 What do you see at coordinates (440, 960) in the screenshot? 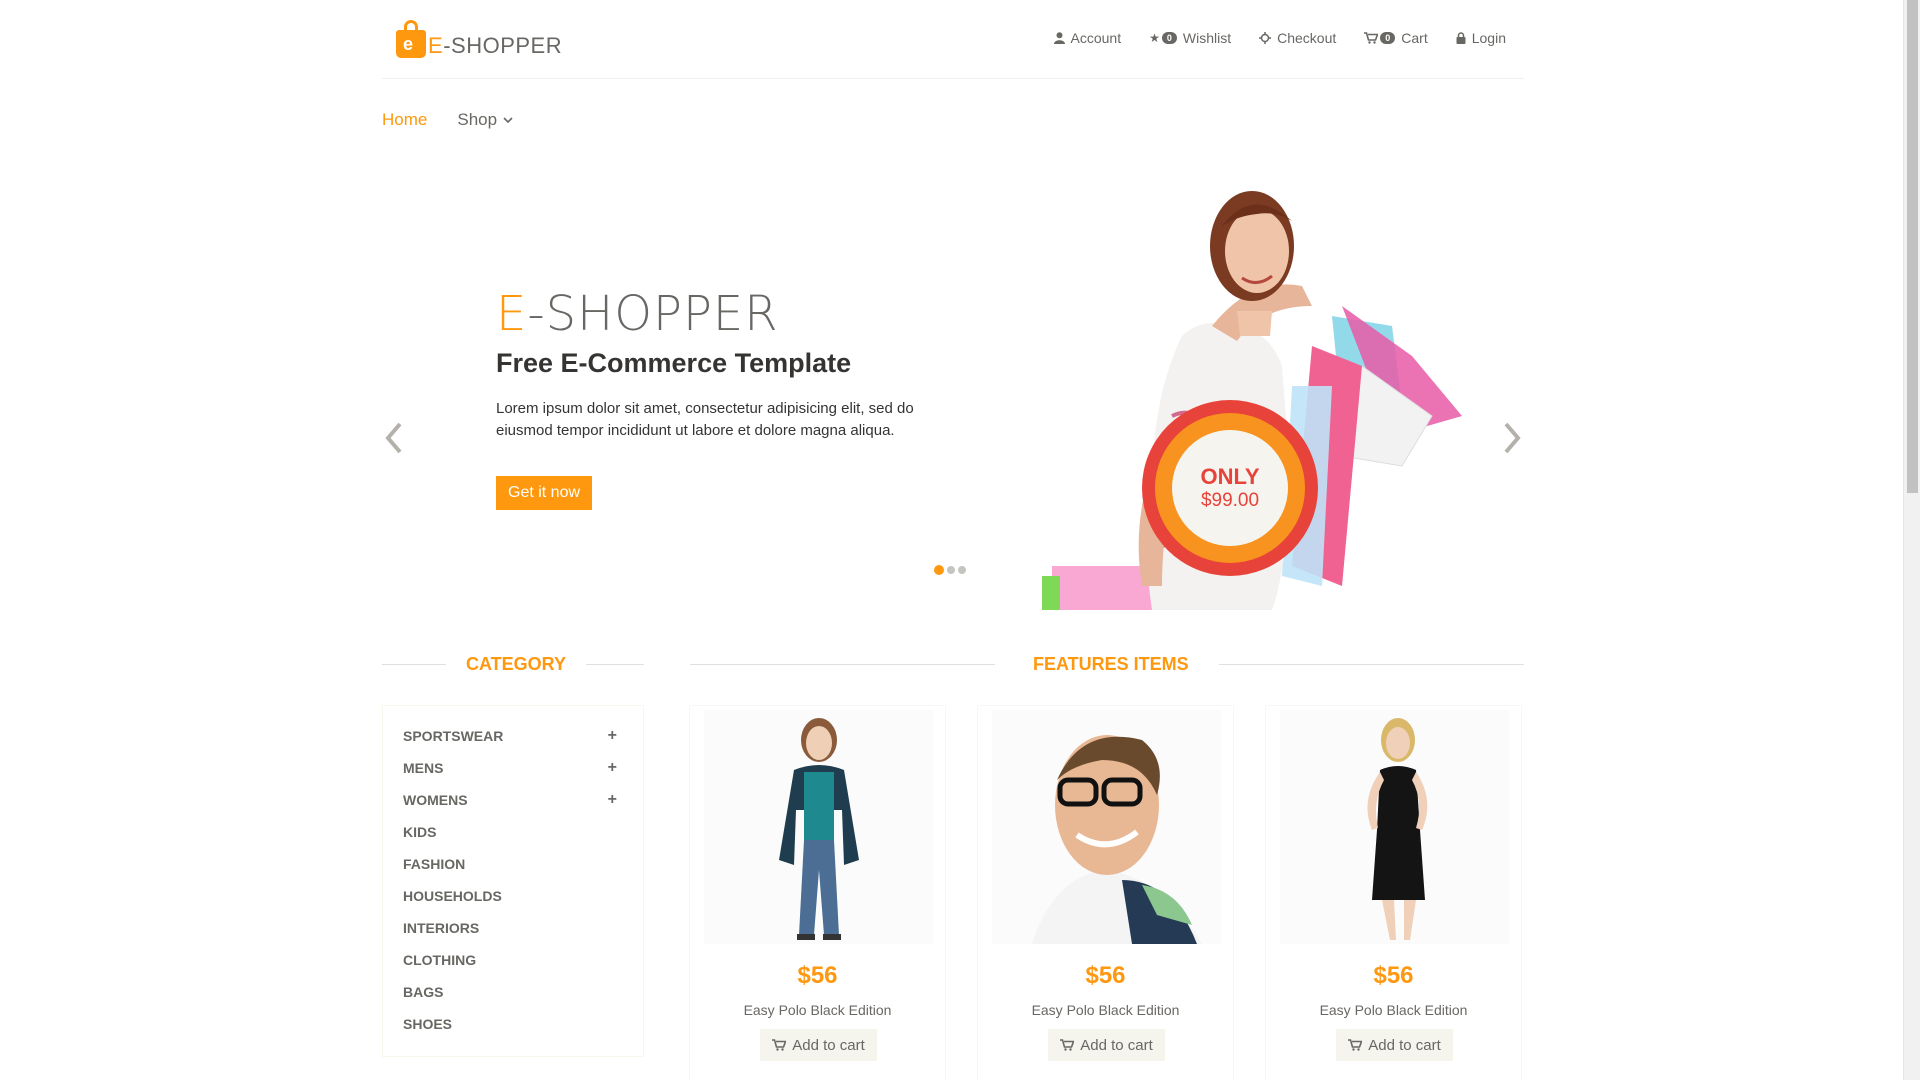
I see `category-label: CLOTHING` at bounding box center [440, 960].